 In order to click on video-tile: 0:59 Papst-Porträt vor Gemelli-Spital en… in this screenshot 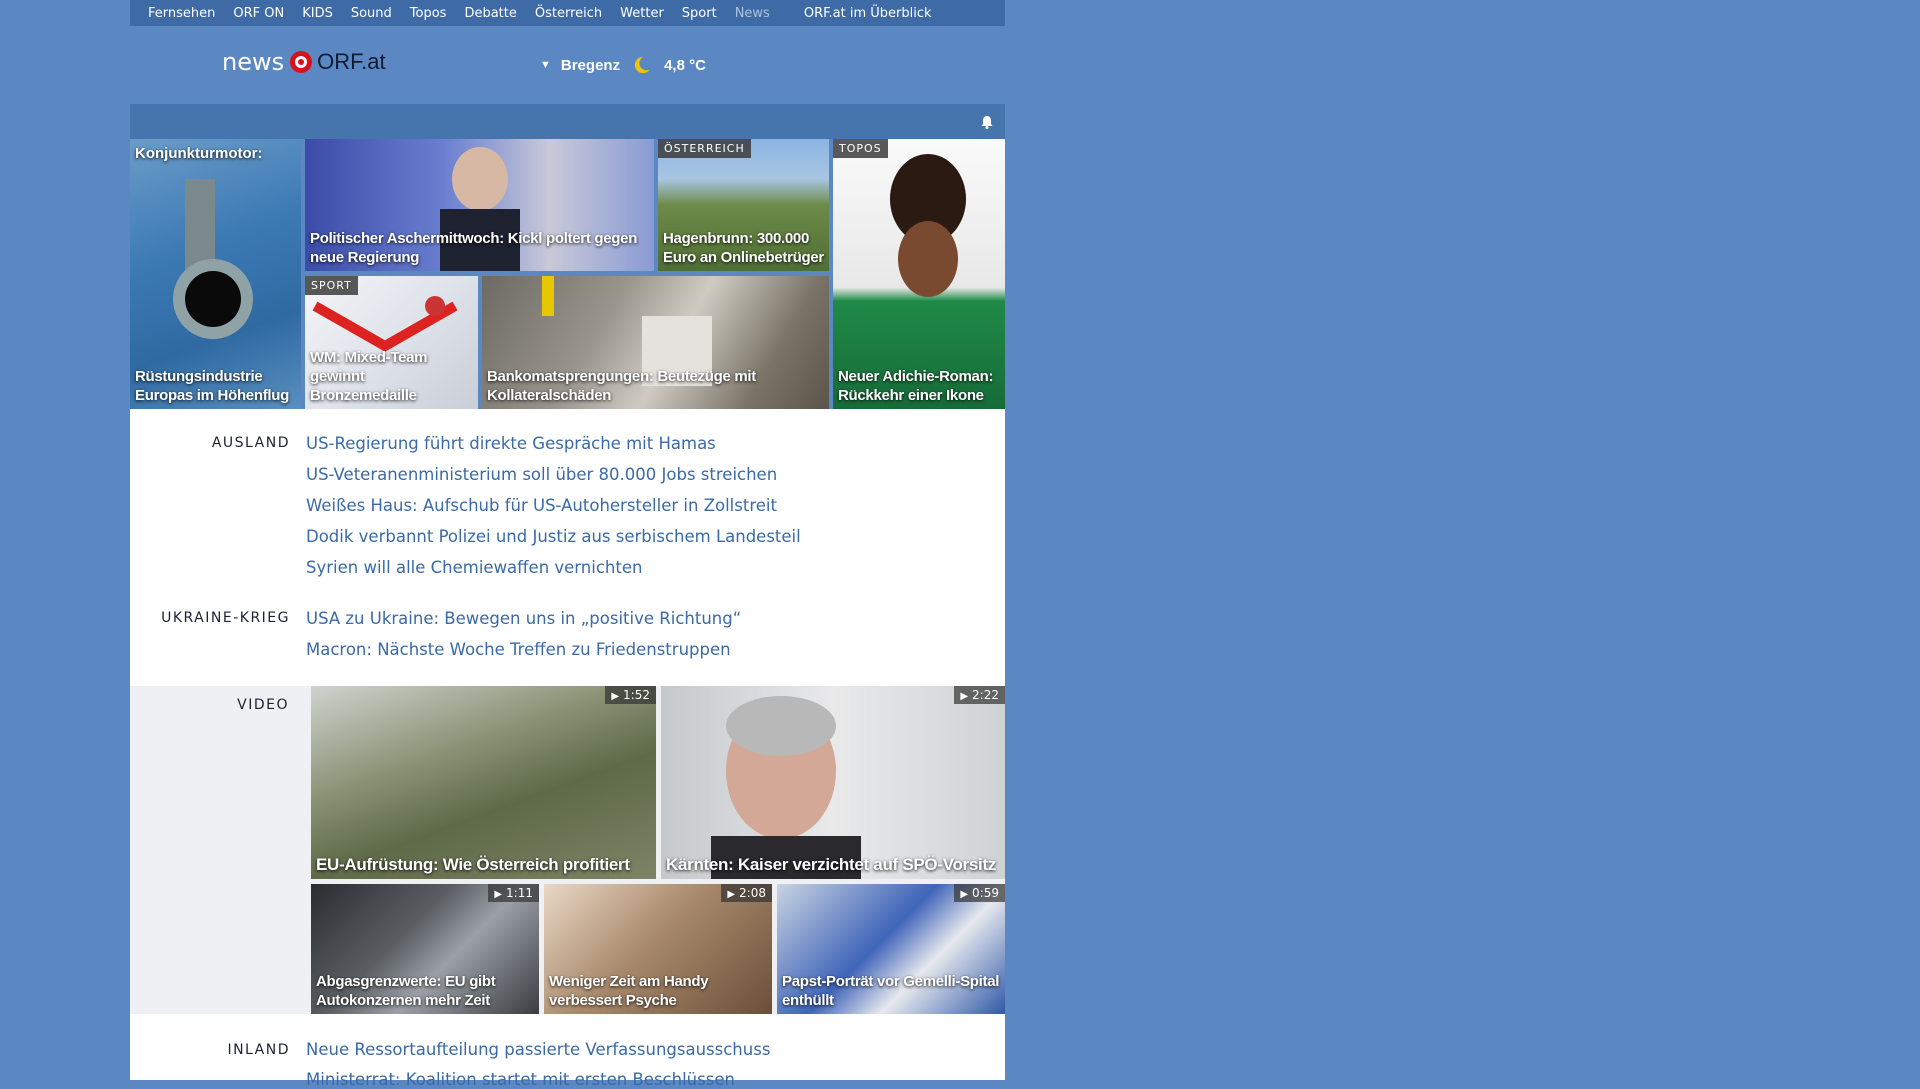, I will do `click(891, 949)`.